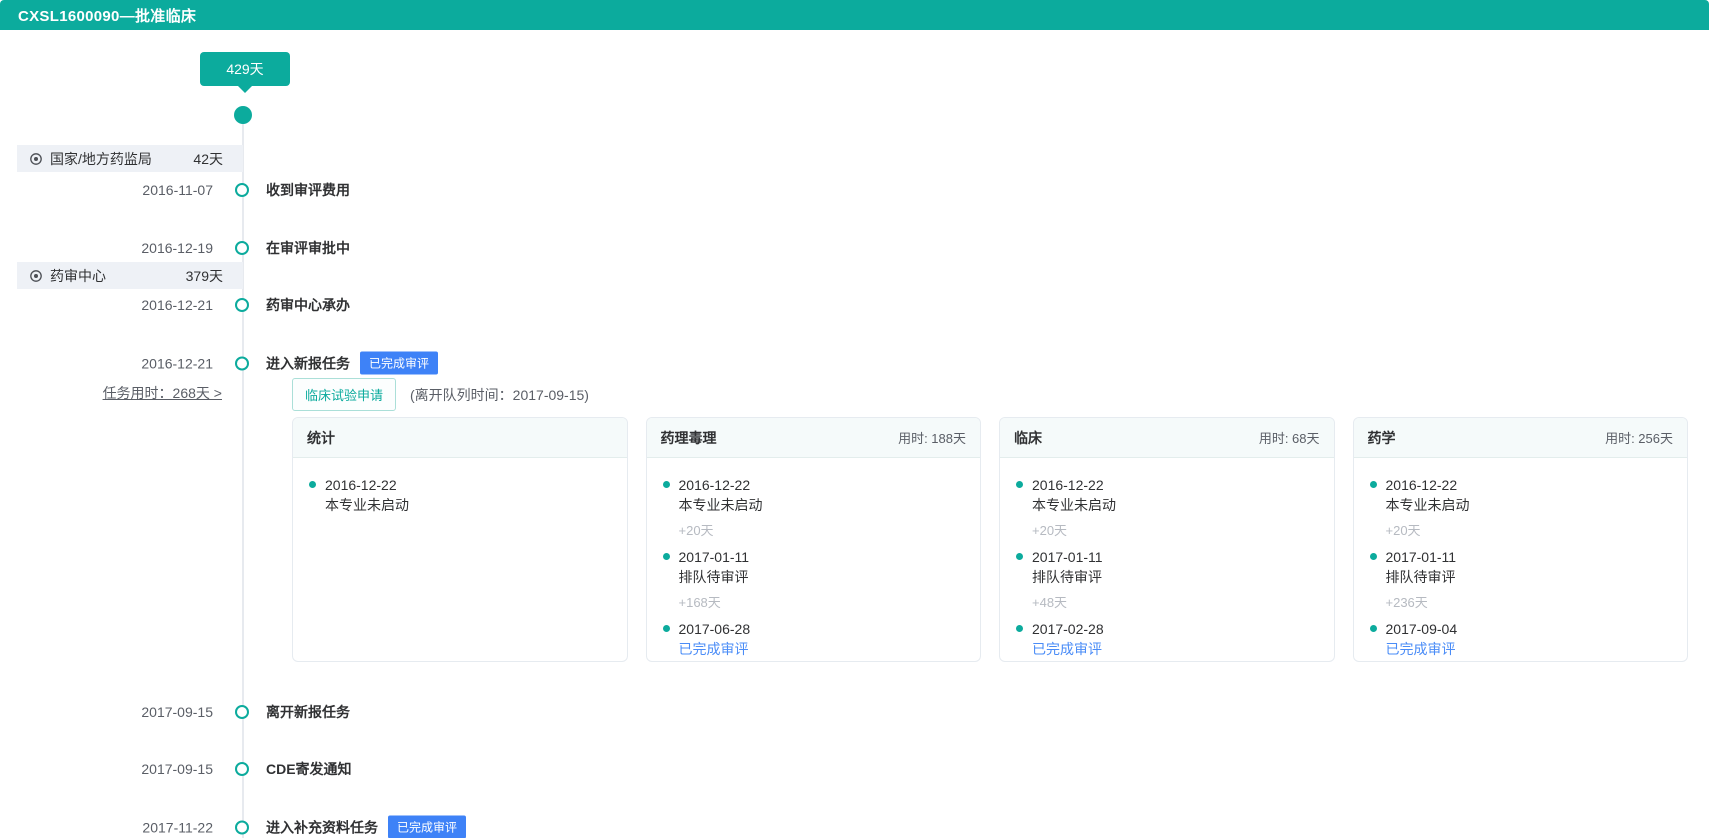  What do you see at coordinates (1406, 602) in the screenshot?
I see `entry-gap-days: +236天` at bounding box center [1406, 602].